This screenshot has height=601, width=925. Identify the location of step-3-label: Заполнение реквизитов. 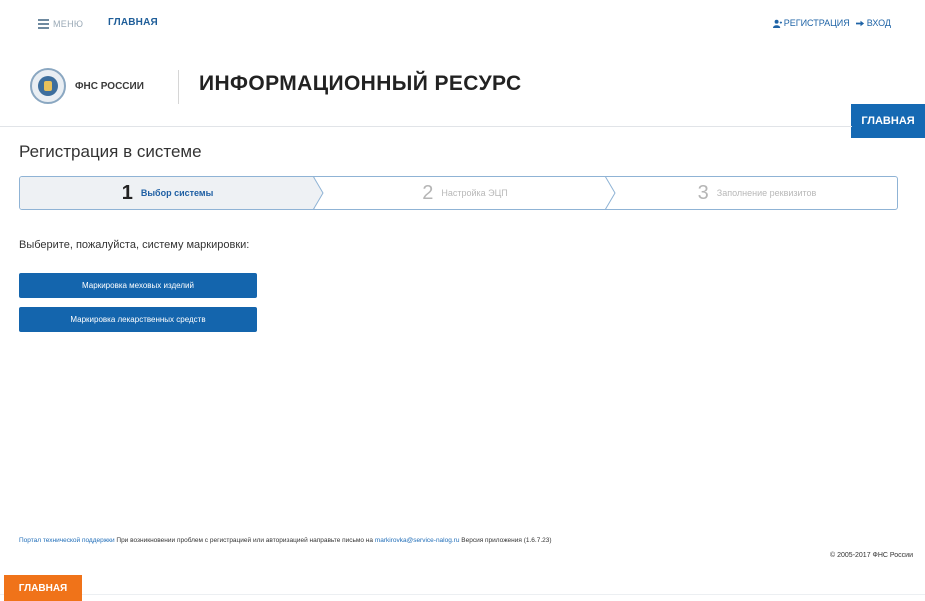
(766, 193).